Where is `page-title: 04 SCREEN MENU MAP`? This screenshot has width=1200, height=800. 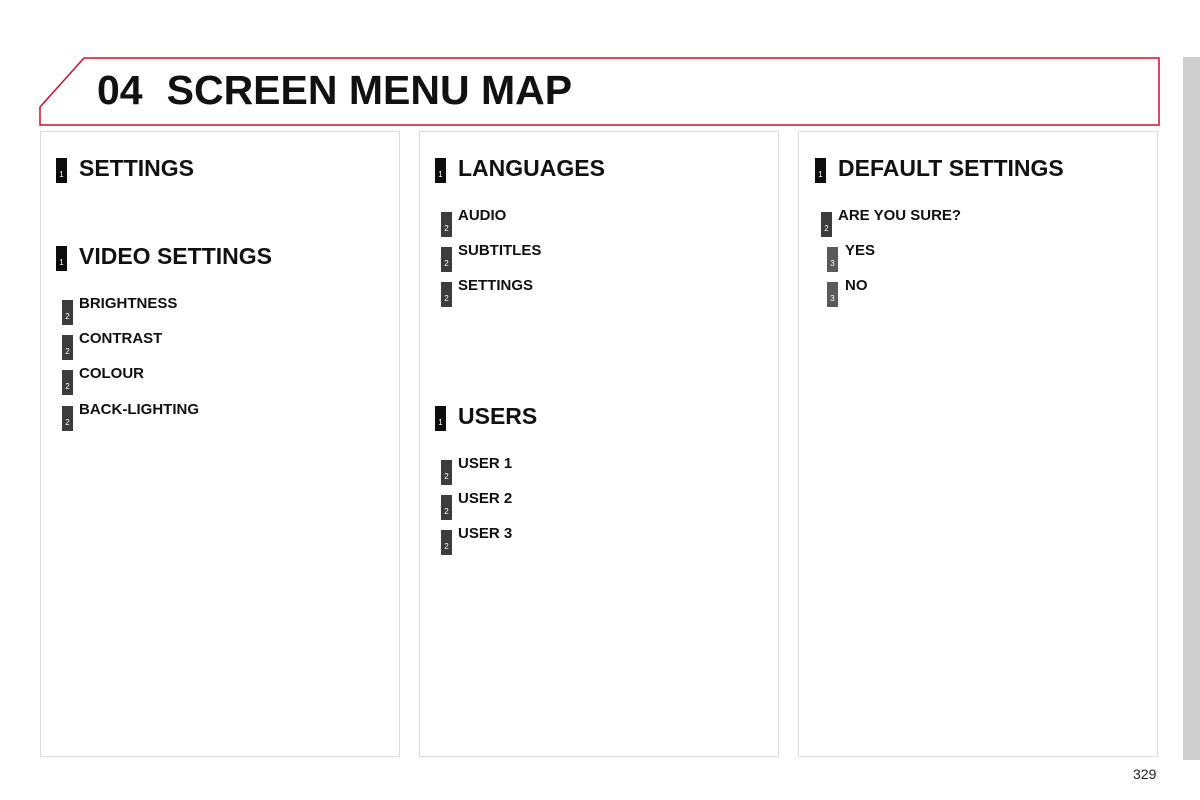 page-title: 04 SCREEN MENU MAP is located at coordinates (334, 90).